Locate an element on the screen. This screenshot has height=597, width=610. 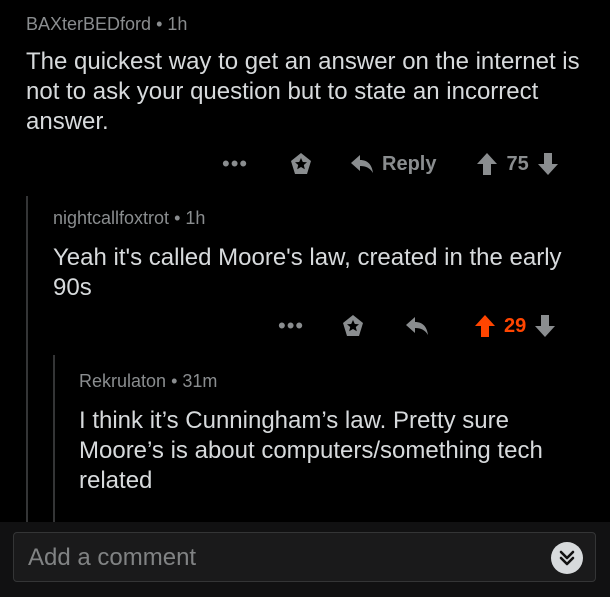
comment-author: nightcallfoxtrot is located at coordinates (111, 218).